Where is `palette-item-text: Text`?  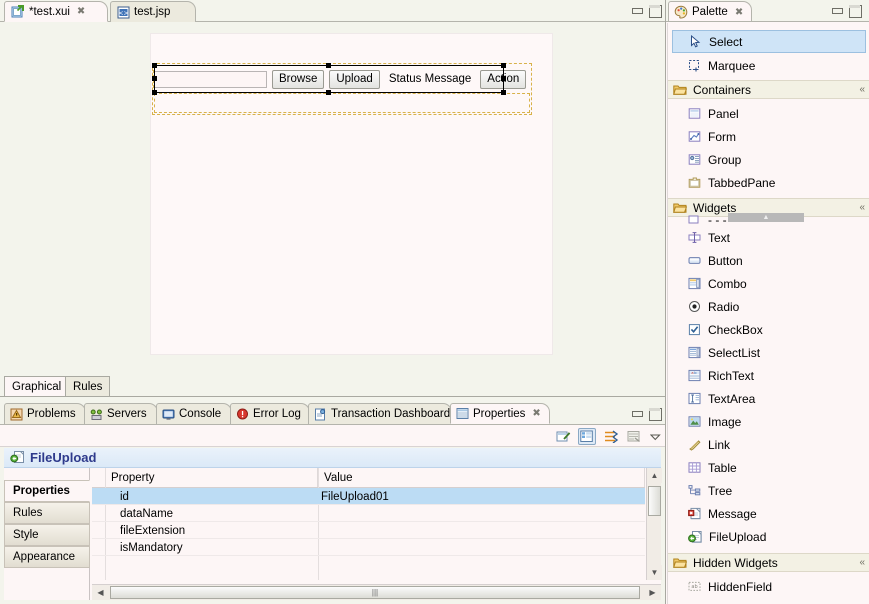
palette-item-text: Text is located at coordinates (769, 237).